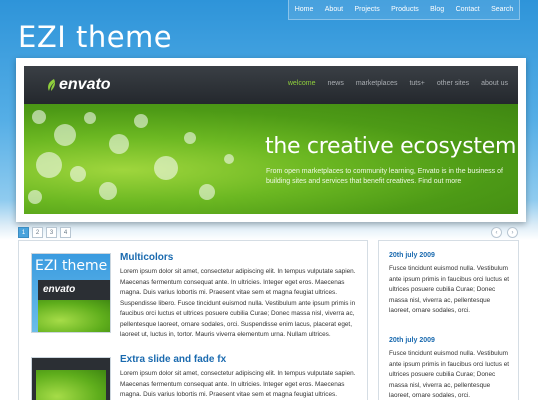  I want to click on nav-blog: Blog, so click(437, 9).